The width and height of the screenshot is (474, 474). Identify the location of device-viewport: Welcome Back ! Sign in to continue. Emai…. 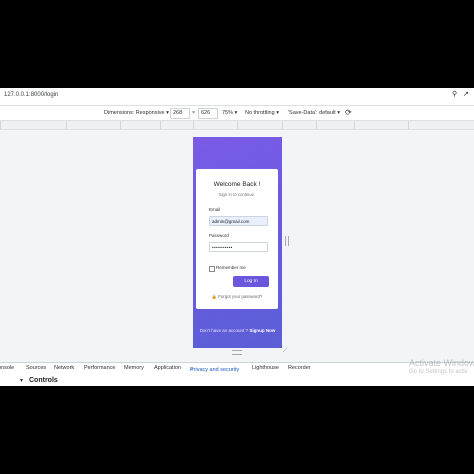
(237, 242).